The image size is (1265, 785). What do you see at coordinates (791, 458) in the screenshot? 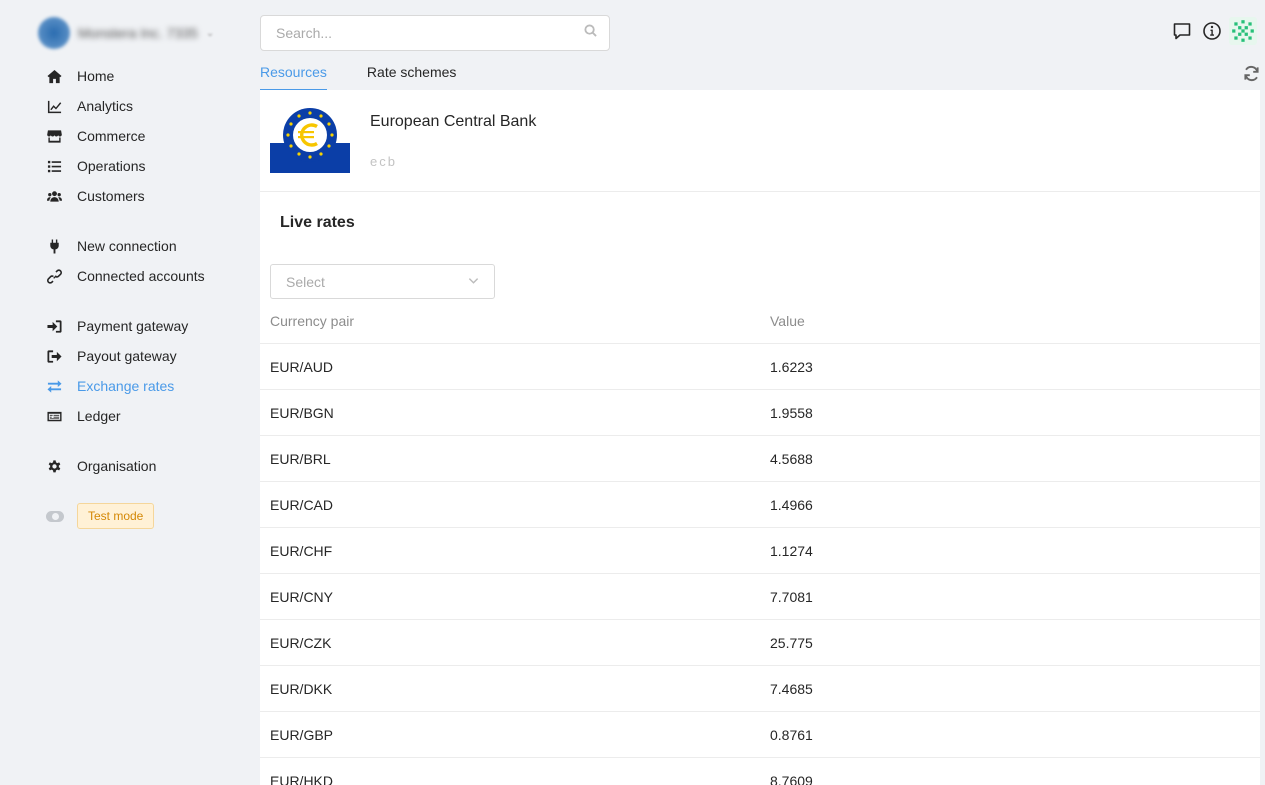
I see `value-cell: 4.5688` at bounding box center [791, 458].